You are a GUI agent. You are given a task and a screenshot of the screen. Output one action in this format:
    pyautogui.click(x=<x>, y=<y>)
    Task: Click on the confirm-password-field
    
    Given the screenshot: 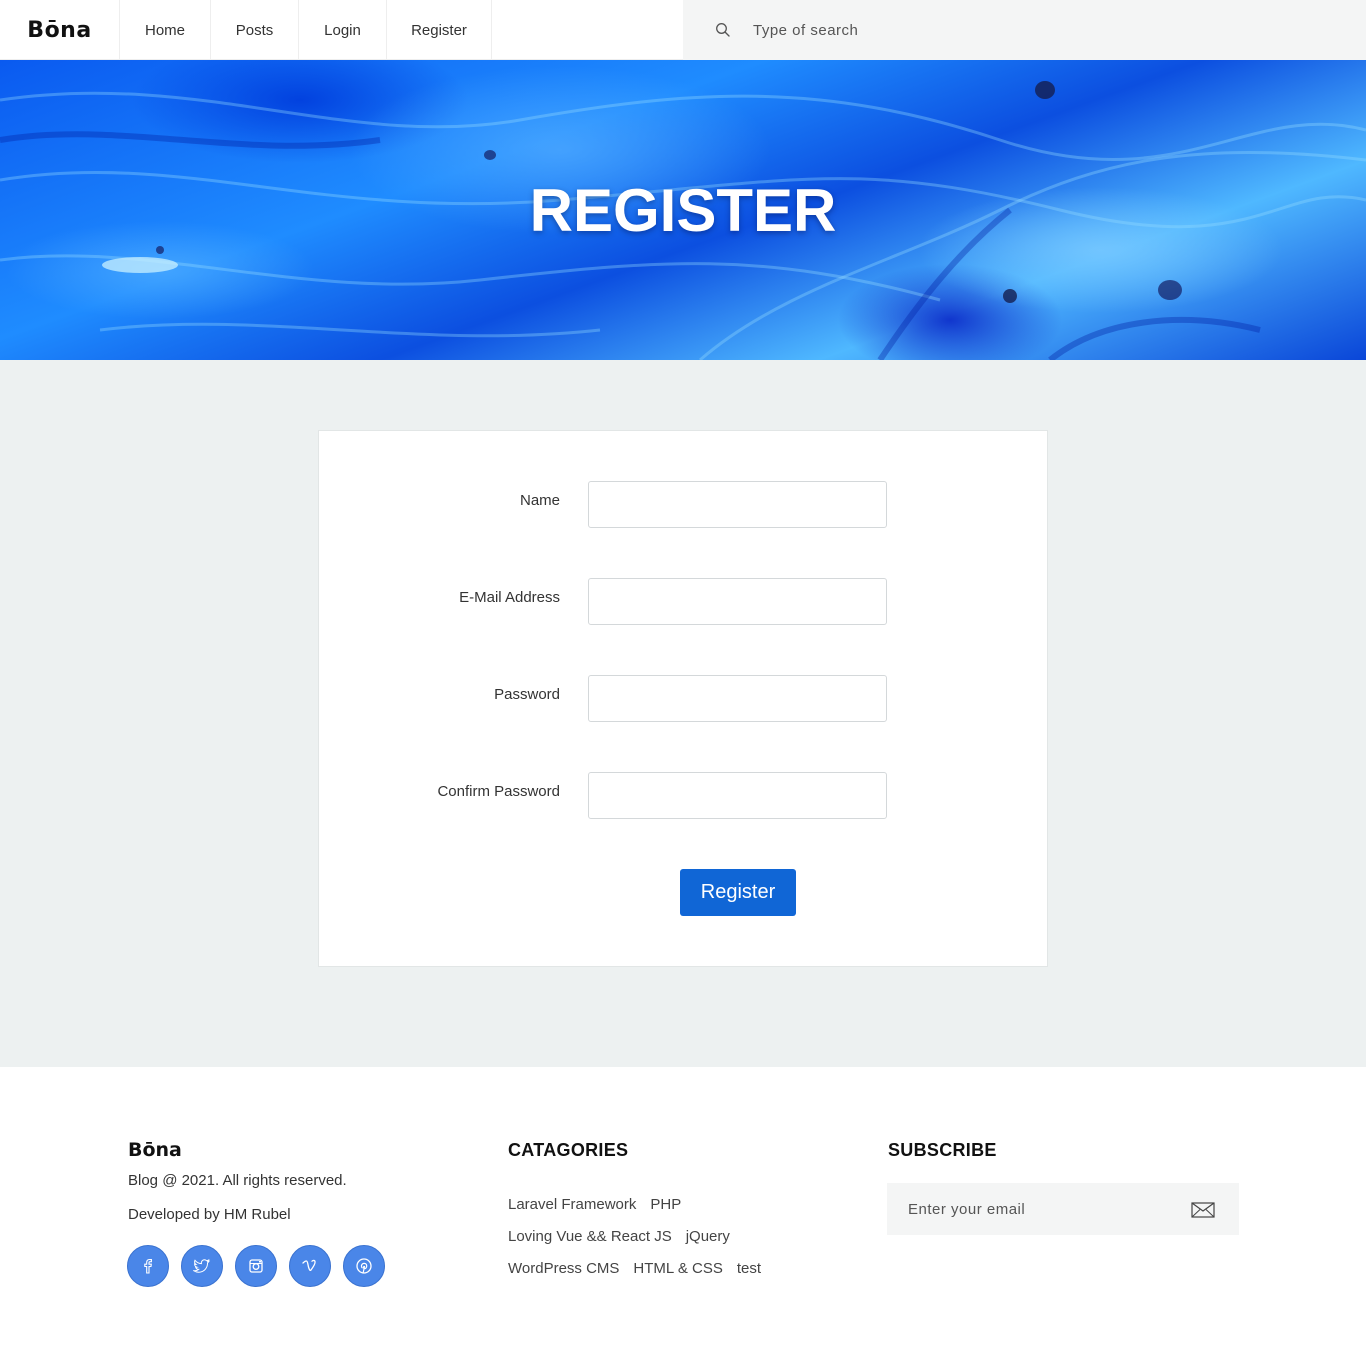 What is the action you would take?
    pyautogui.click(x=737, y=795)
    